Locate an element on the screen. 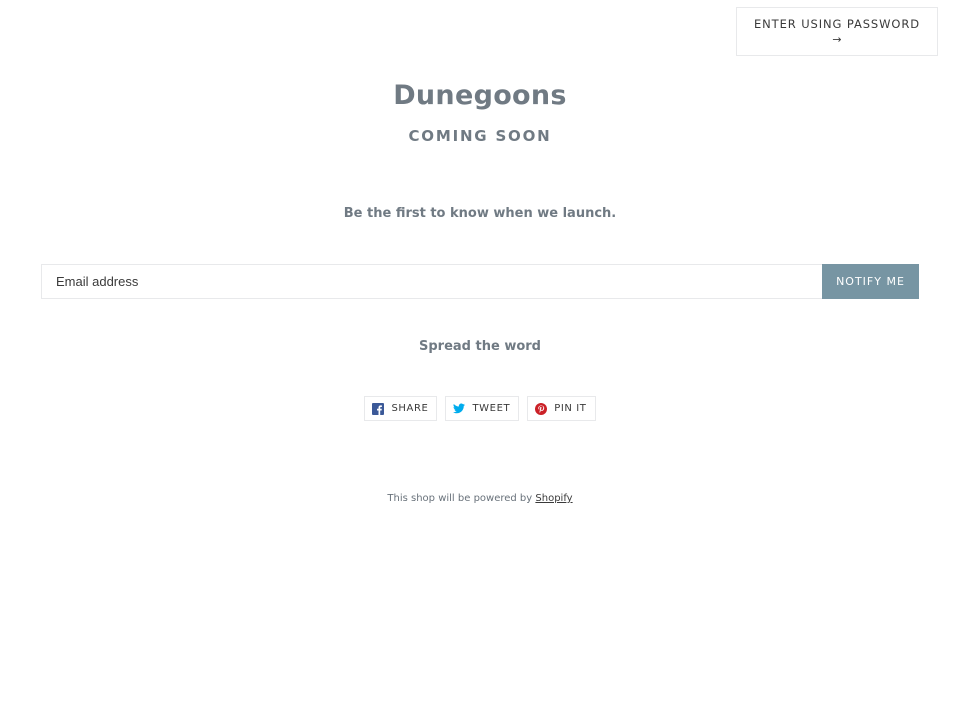 Image resolution: width=960 pixels, height=720 pixels. coming-soon-heading: COMING SOON is located at coordinates (480, 136).